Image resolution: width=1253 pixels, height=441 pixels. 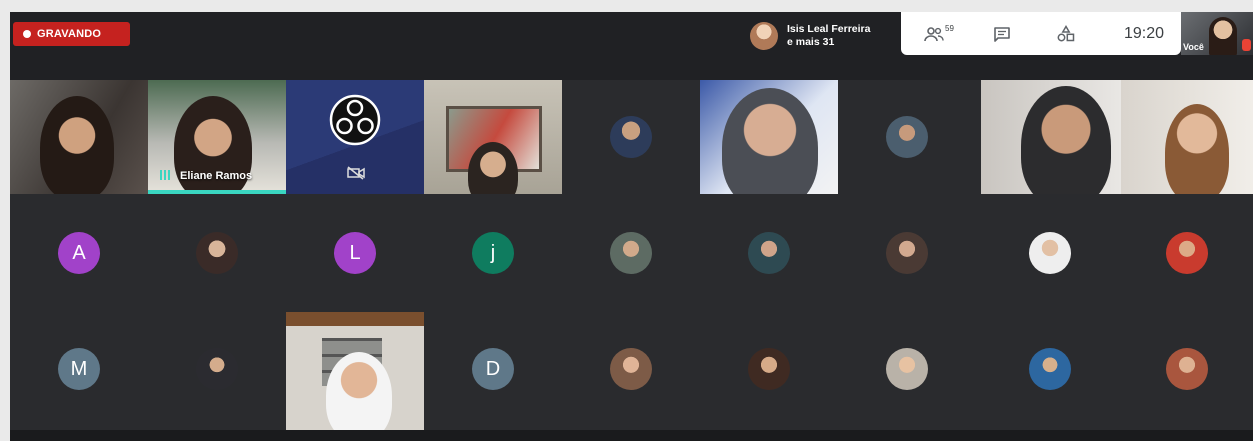 What do you see at coordinates (949, 28) in the screenshot?
I see `participants-count: 59` at bounding box center [949, 28].